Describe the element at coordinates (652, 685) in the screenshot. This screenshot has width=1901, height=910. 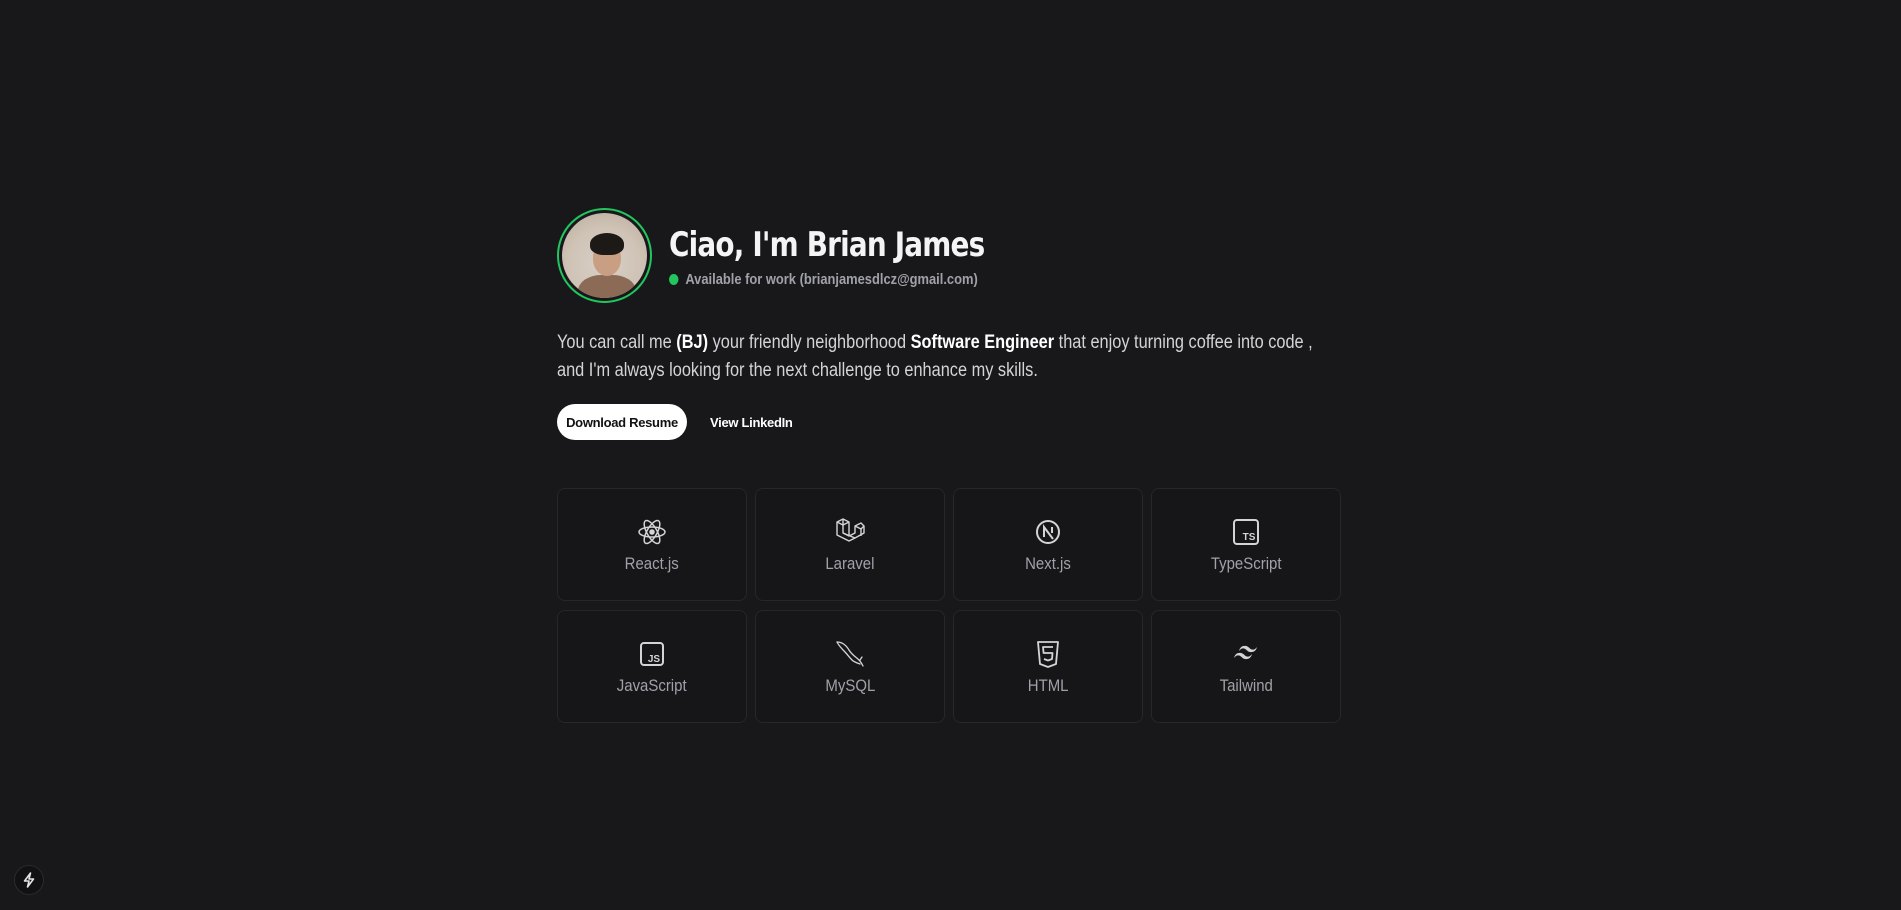
I see `skill-label: JavaScript` at that location.